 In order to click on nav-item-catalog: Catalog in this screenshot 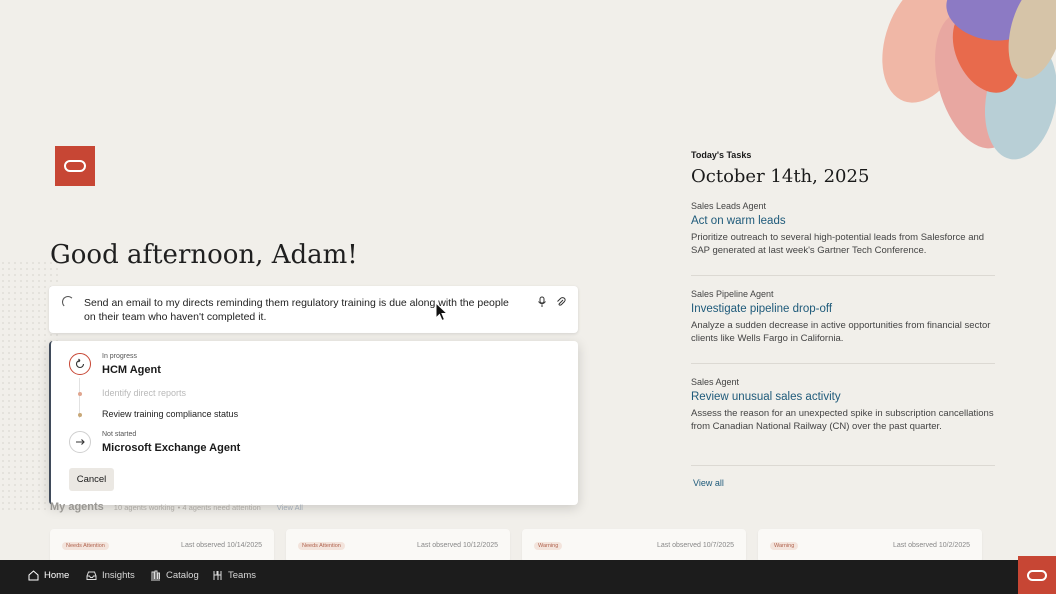, I will do `click(174, 575)`.